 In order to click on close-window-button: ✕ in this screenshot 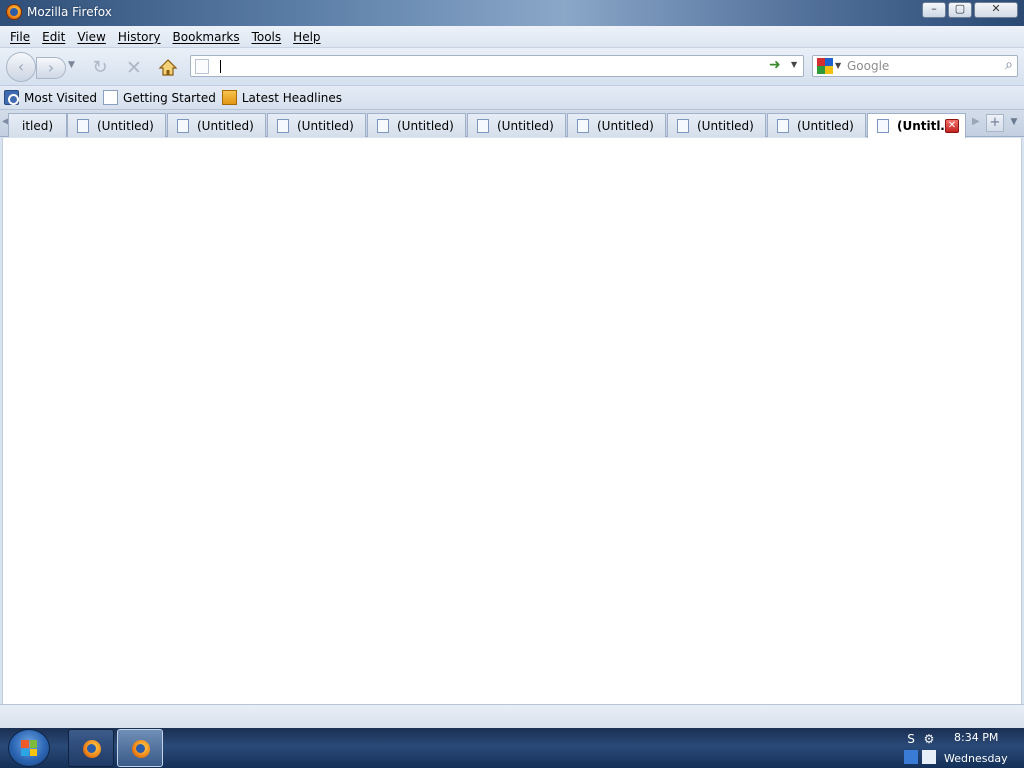, I will do `click(996, 10)`.